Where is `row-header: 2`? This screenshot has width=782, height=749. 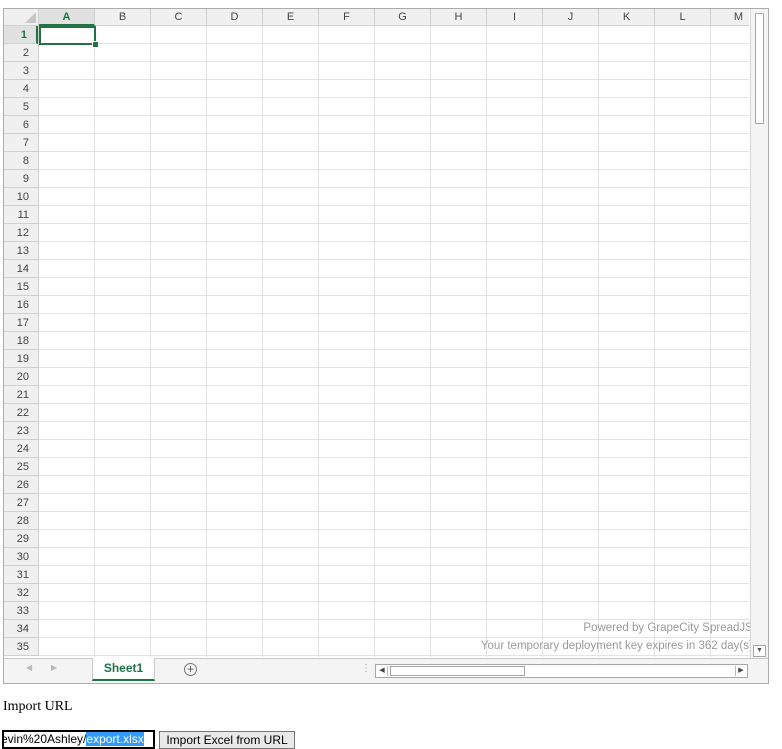
row-header: 2 is located at coordinates (21, 53).